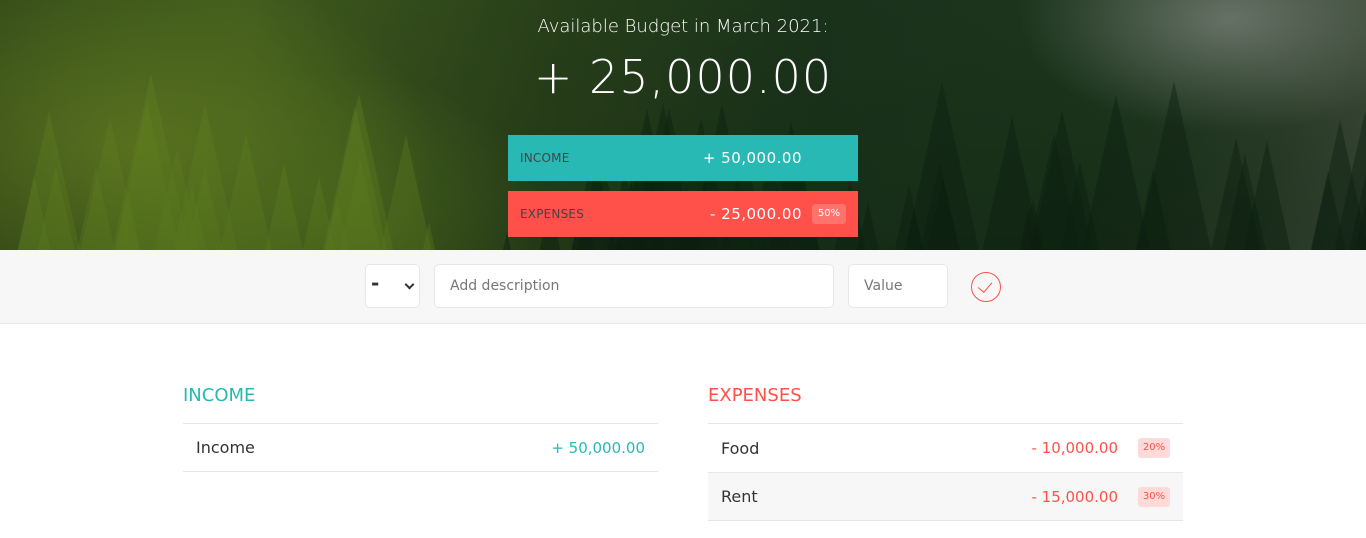  Describe the element at coordinates (409, 284) in the screenshot. I see `chevron-down-icon` at that location.